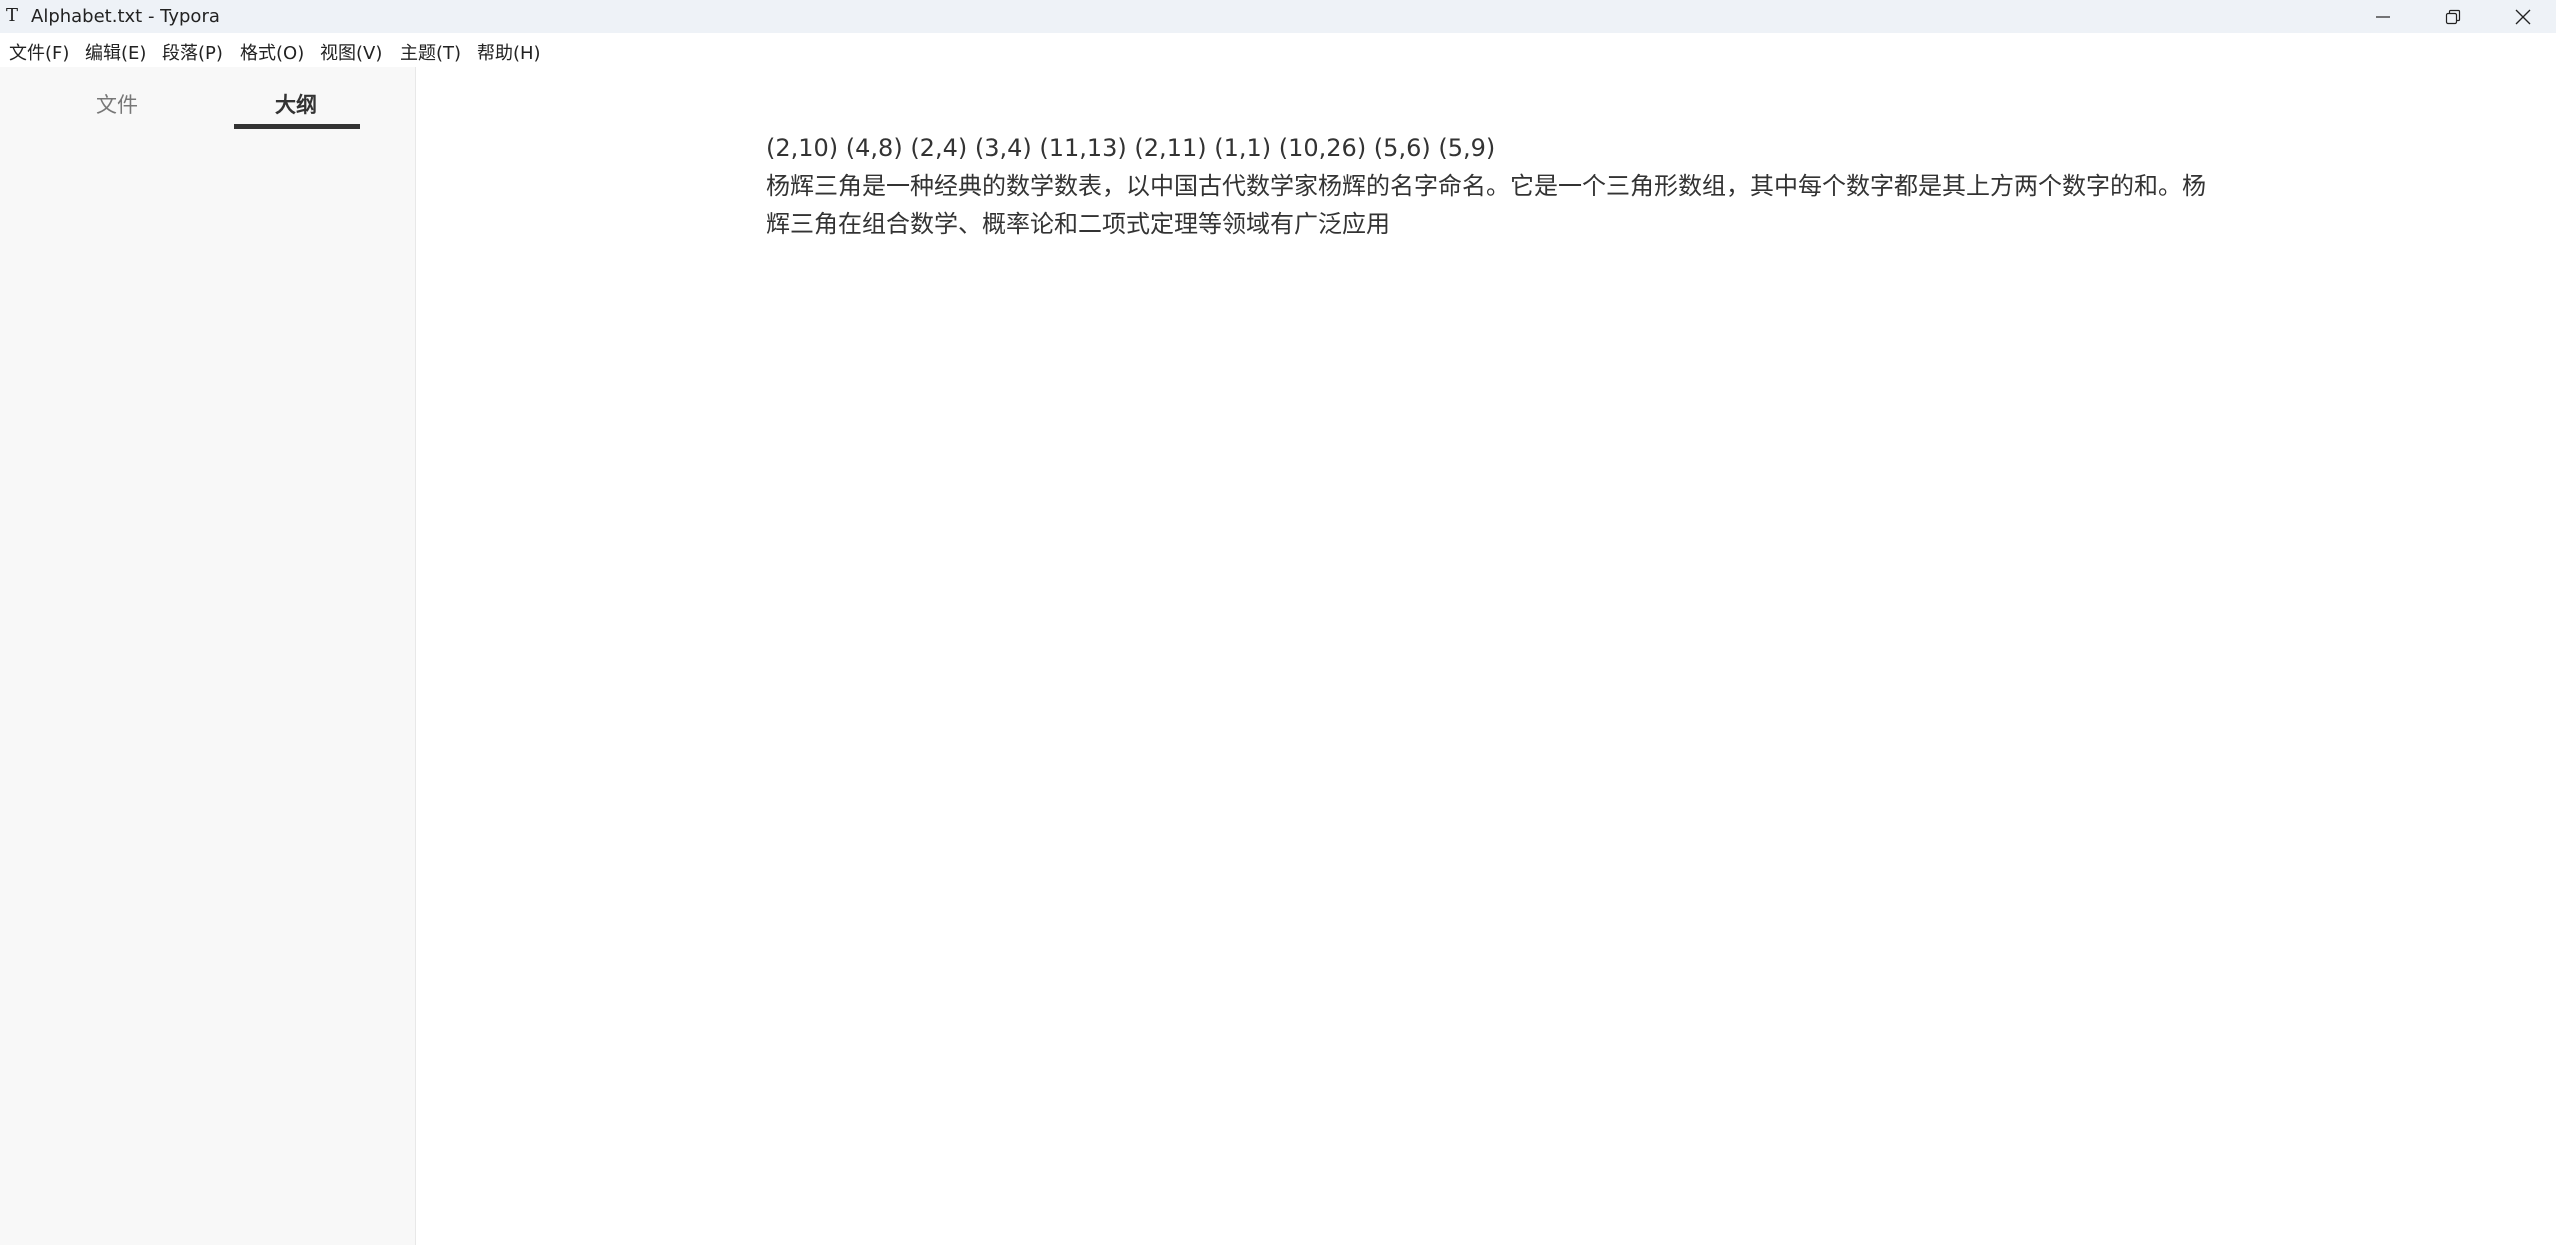 The height and width of the screenshot is (1245, 2556). I want to click on restore-button, so click(2453, 16).